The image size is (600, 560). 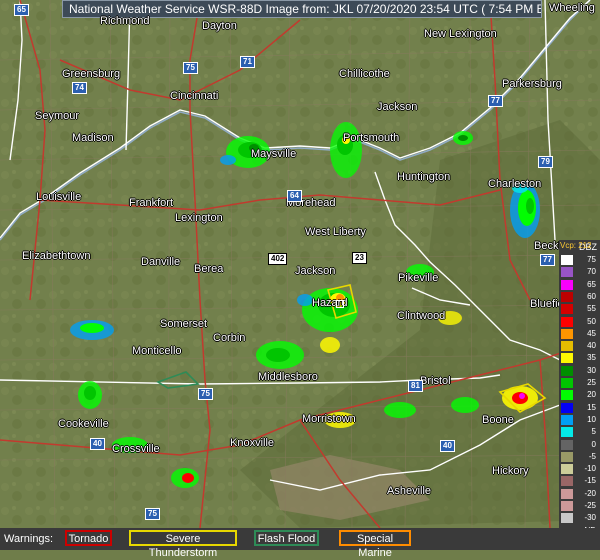 What do you see at coordinates (125, 21) in the screenshot?
I see `city-label: Richmond` at bounding box center [125, 21].